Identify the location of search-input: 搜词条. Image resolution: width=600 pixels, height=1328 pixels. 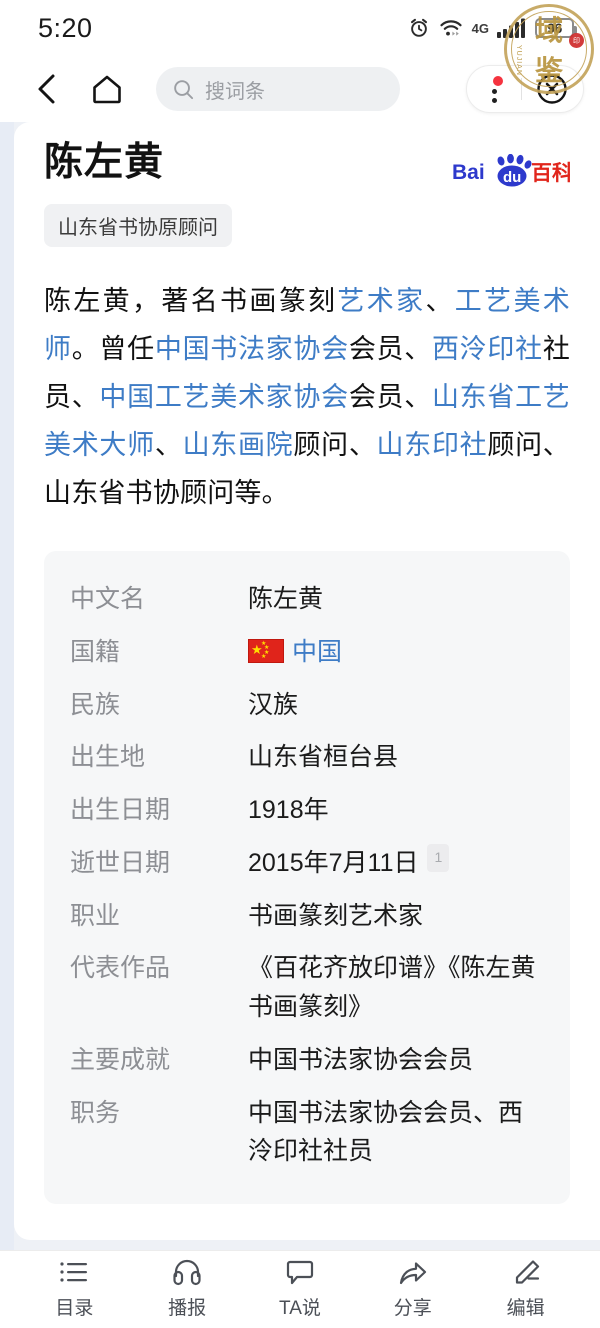
(235, 89).